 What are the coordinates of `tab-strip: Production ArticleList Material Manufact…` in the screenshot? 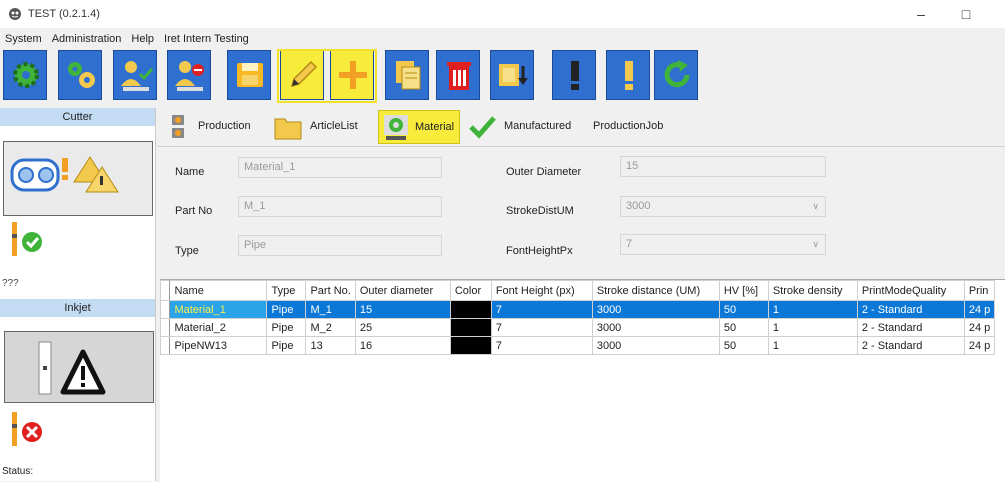 It's located at (581, 128).